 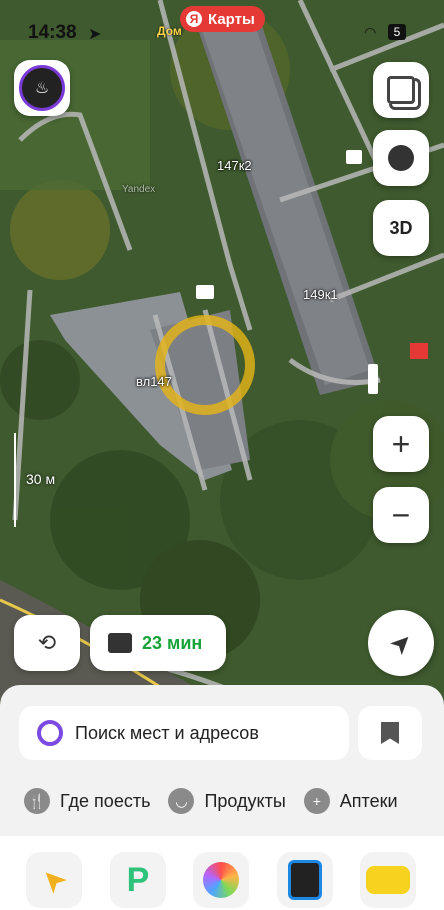 I want to click on layers-icon, so click(x=401, y=90).